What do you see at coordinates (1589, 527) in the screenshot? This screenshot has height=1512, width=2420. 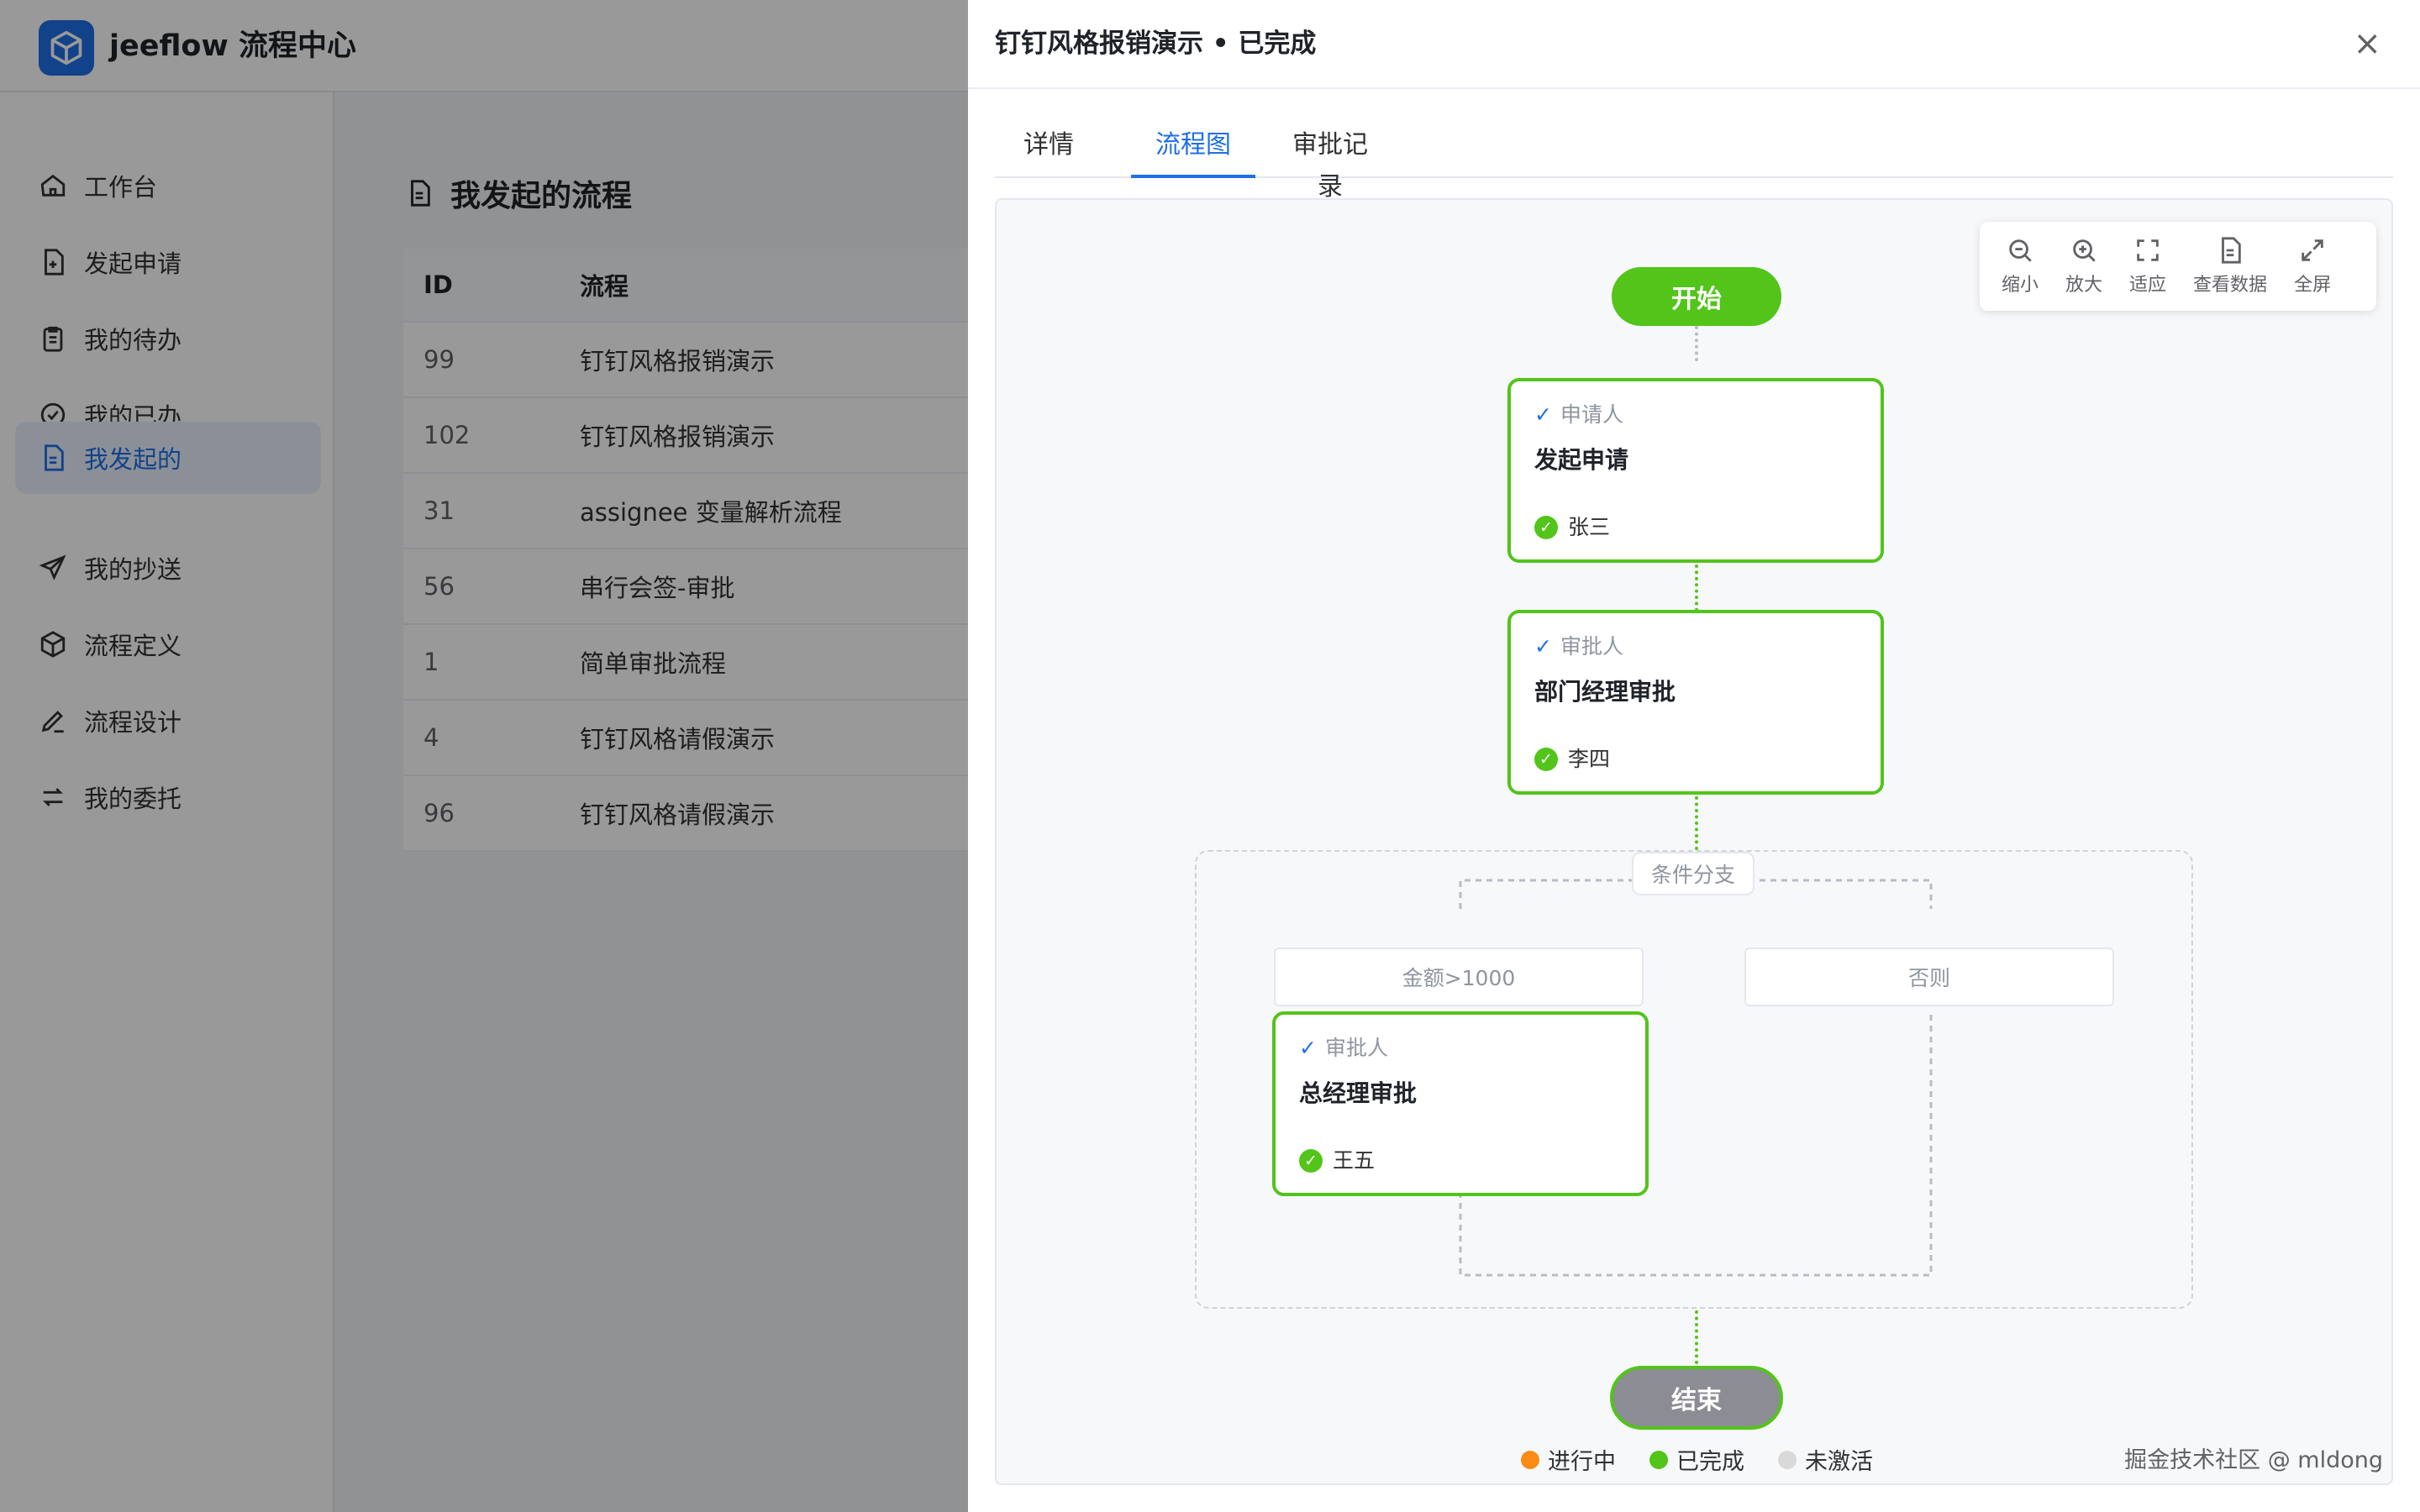 I see `node-user-name: 张三` at bounding box center [1589, 527].